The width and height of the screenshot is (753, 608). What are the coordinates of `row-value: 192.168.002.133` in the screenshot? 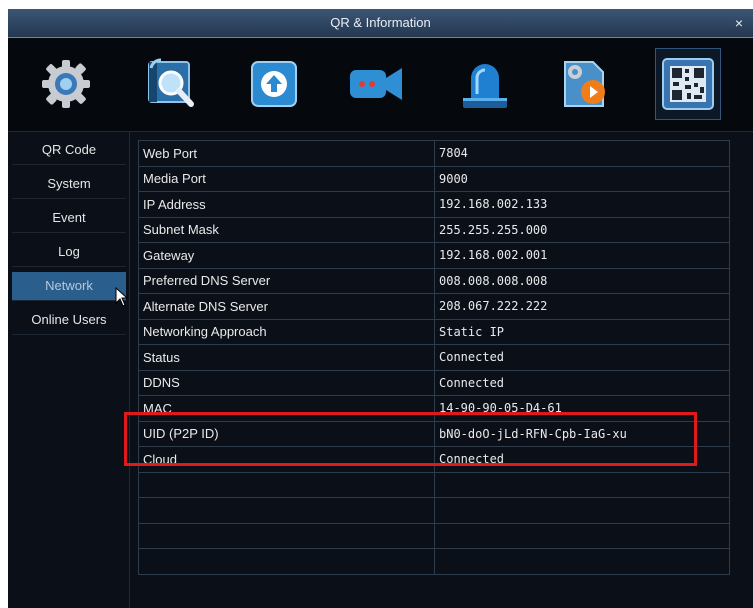 It's located at (582, 204).